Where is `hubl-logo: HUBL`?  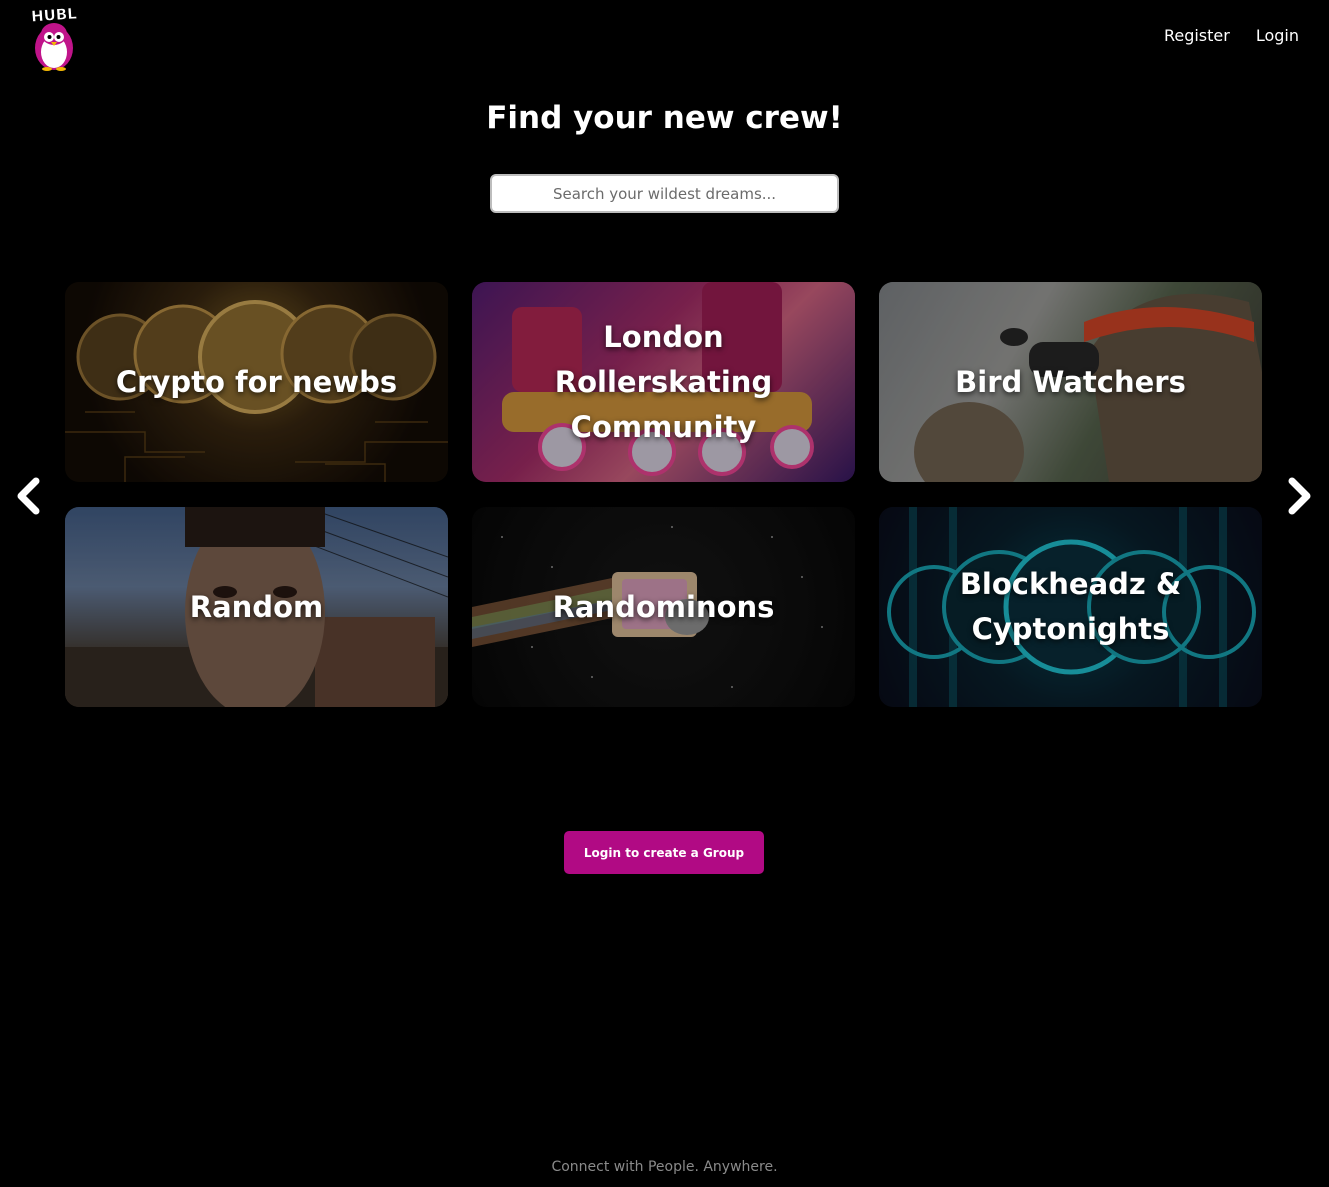 hubl-logo: HUBL is located at coordinates (54, 38).